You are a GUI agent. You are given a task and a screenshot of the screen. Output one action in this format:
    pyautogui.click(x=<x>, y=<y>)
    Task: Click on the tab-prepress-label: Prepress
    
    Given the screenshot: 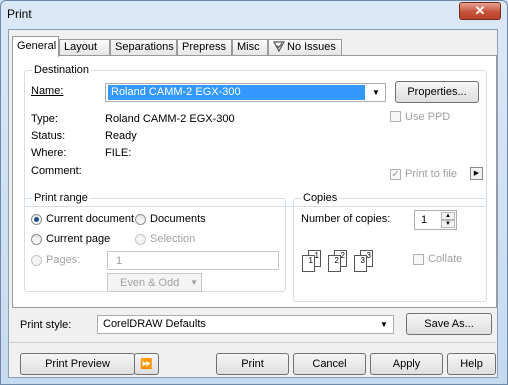 What is the action you would take?
    pyautogui.click(x=204, y=47)
    